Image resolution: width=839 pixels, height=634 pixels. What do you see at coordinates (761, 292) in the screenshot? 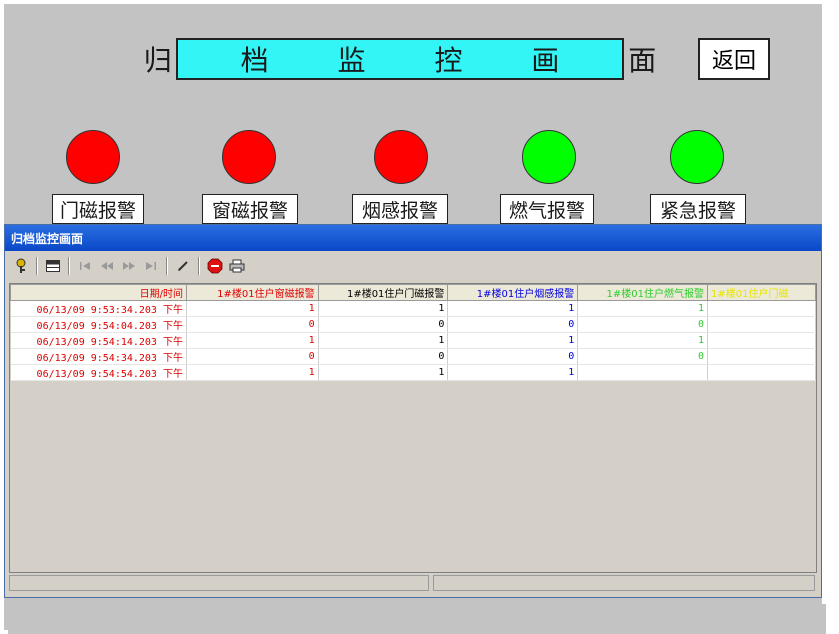
I see `col-header-door-extra: 1#楼01住户门磁` at bounding box center [761, 292].